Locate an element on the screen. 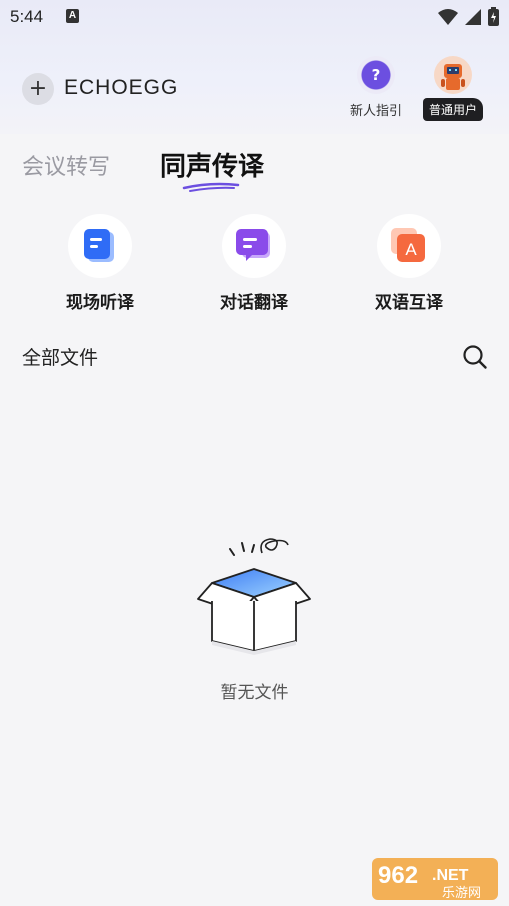 The height and width of the screenshot is (906, 509). empty-box-icon is located at coordinates (254, 596).